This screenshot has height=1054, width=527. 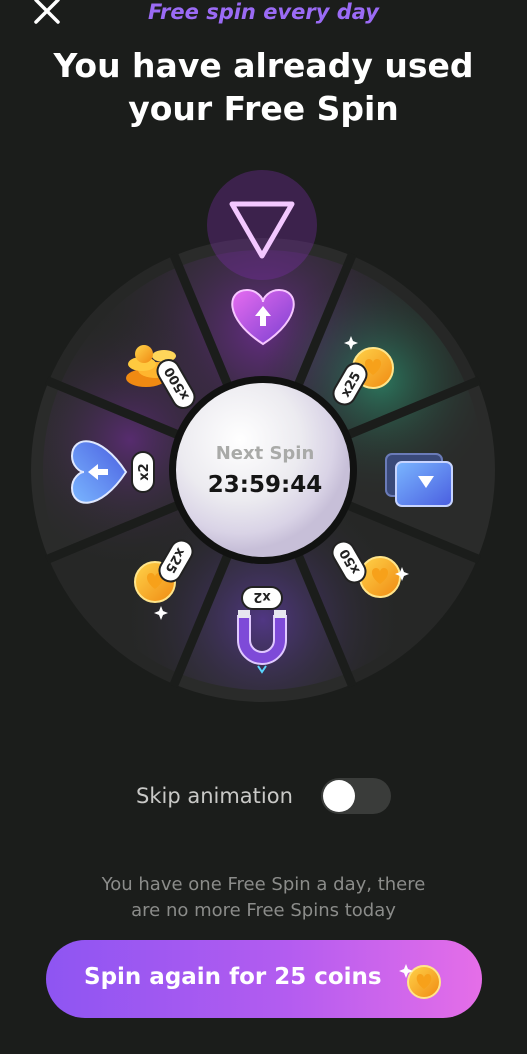 I want to click on label-badge-x2-left: x2, so click(x=143, y=472).